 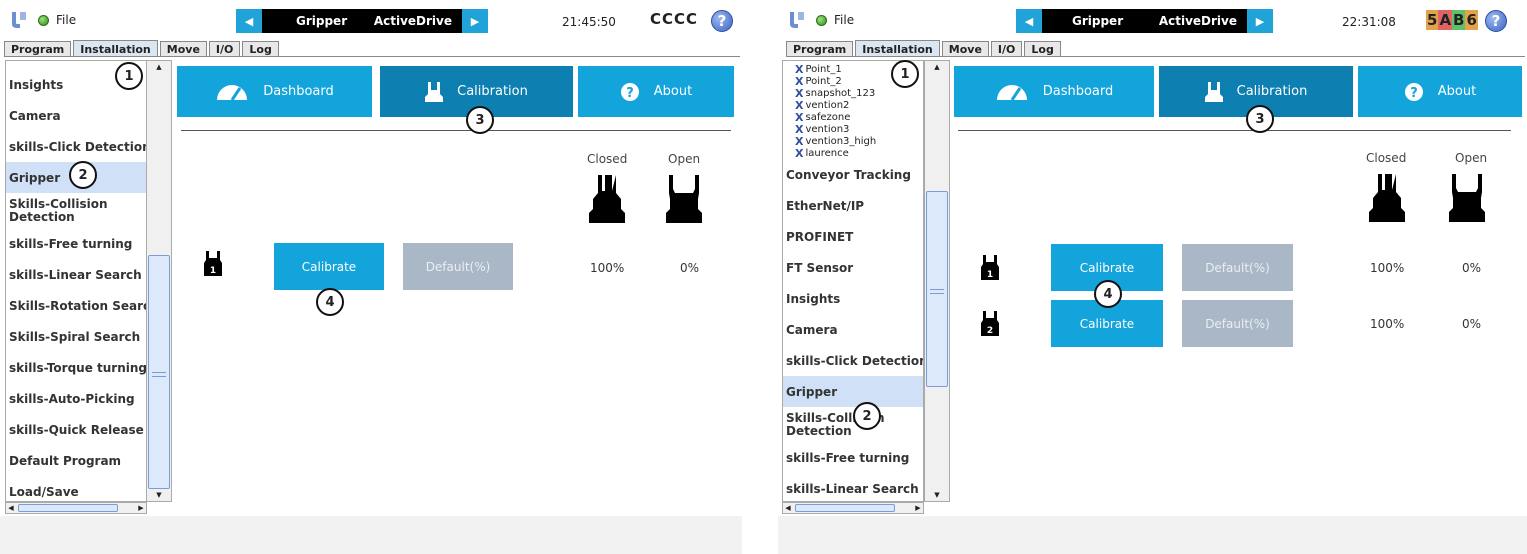 I want to click on sidebar-item-ft-sensor: FT Sensor, so click(x=853, y=267).